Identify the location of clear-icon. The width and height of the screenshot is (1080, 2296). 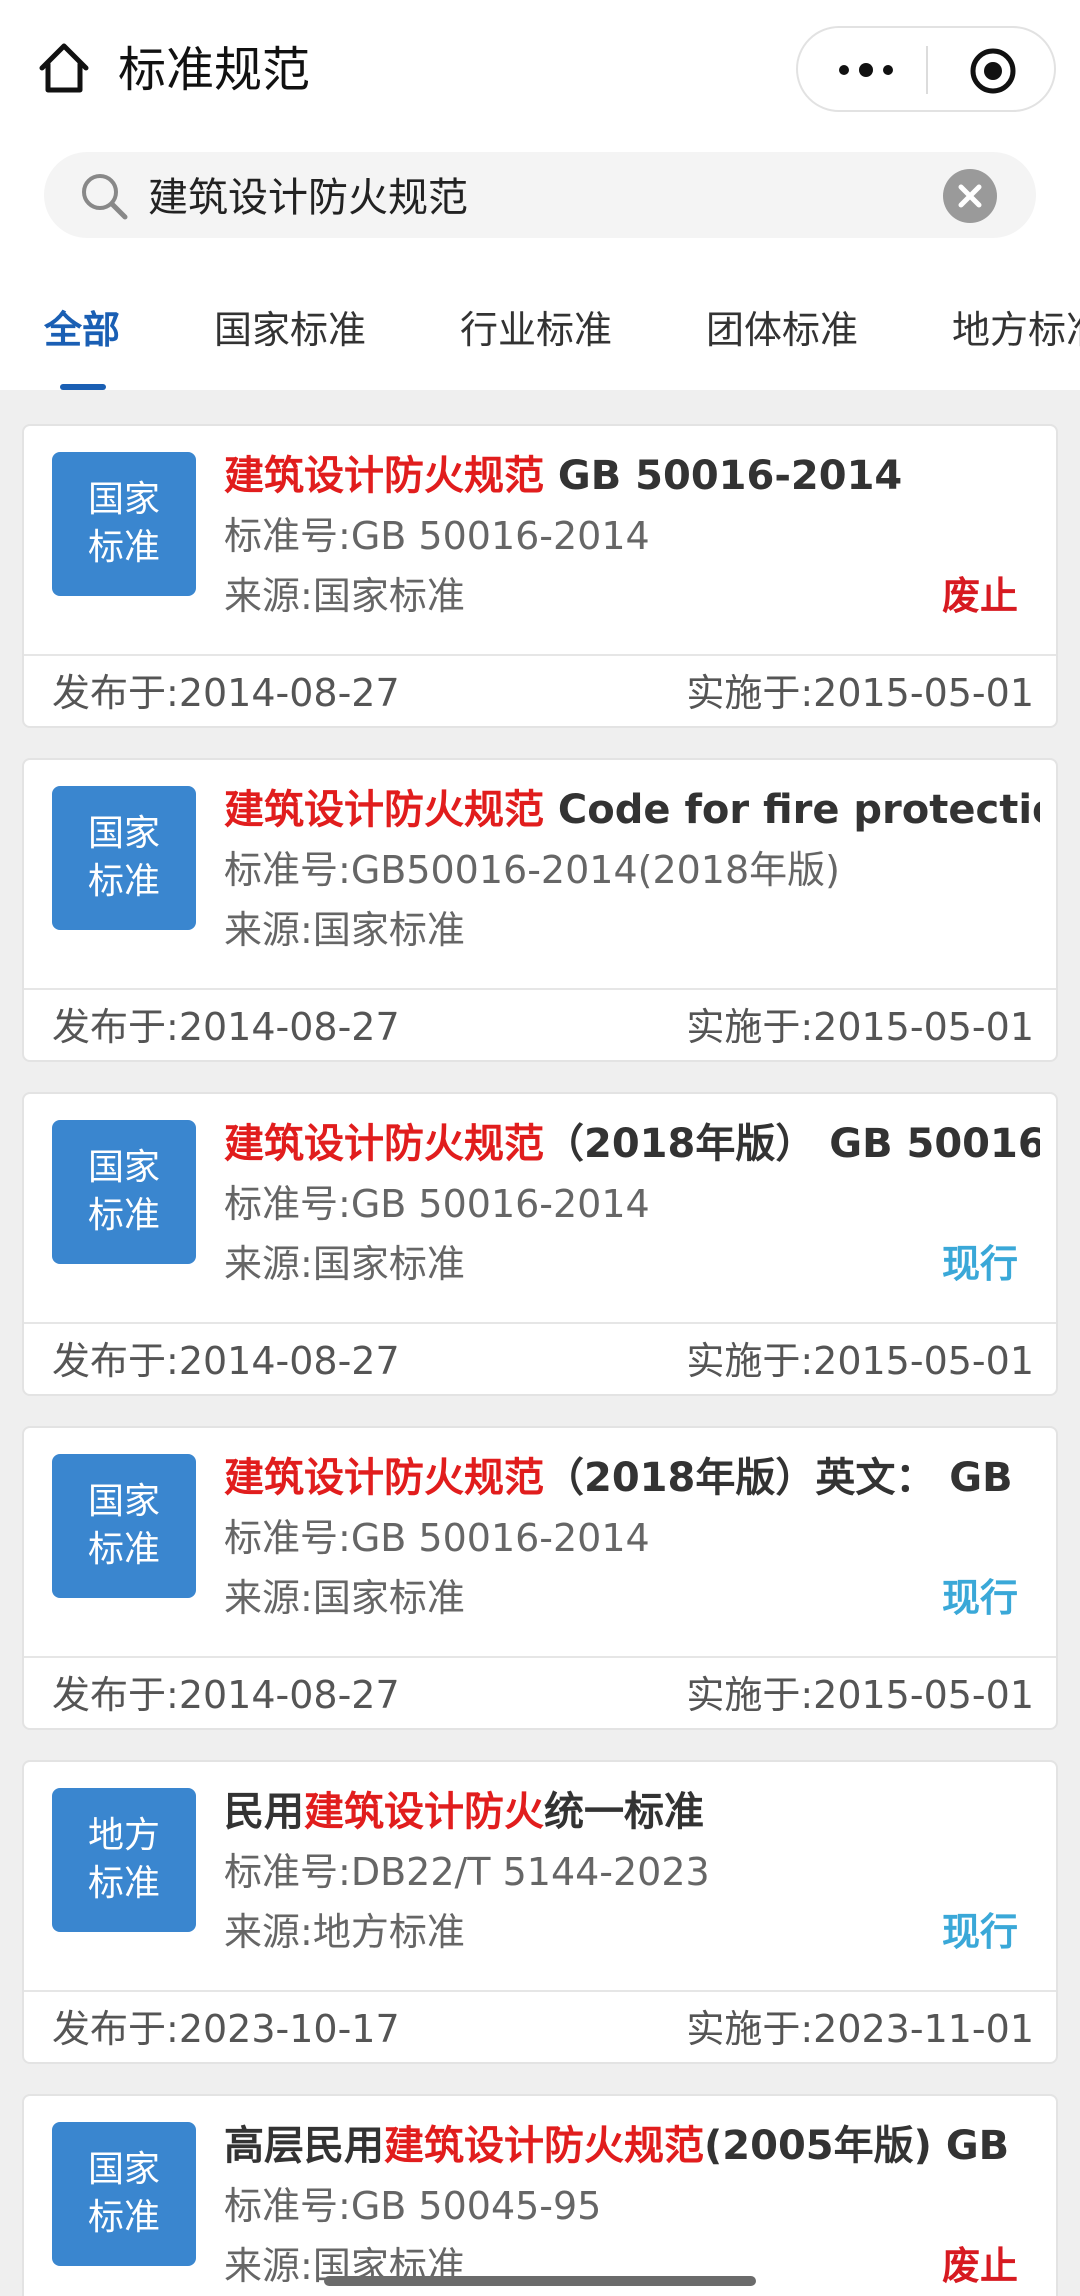
(970, 196).